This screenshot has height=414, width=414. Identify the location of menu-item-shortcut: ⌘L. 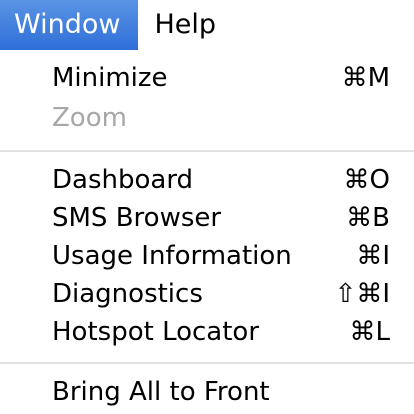
(370, 332).